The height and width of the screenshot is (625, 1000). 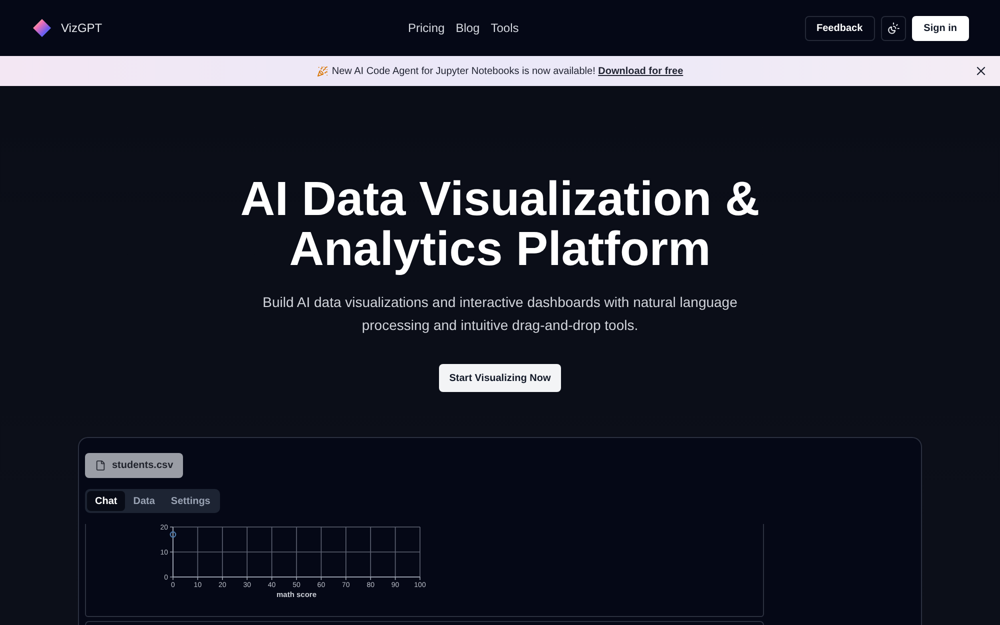 I want to click on download-link: Download for free, so click(x=641, y=71).